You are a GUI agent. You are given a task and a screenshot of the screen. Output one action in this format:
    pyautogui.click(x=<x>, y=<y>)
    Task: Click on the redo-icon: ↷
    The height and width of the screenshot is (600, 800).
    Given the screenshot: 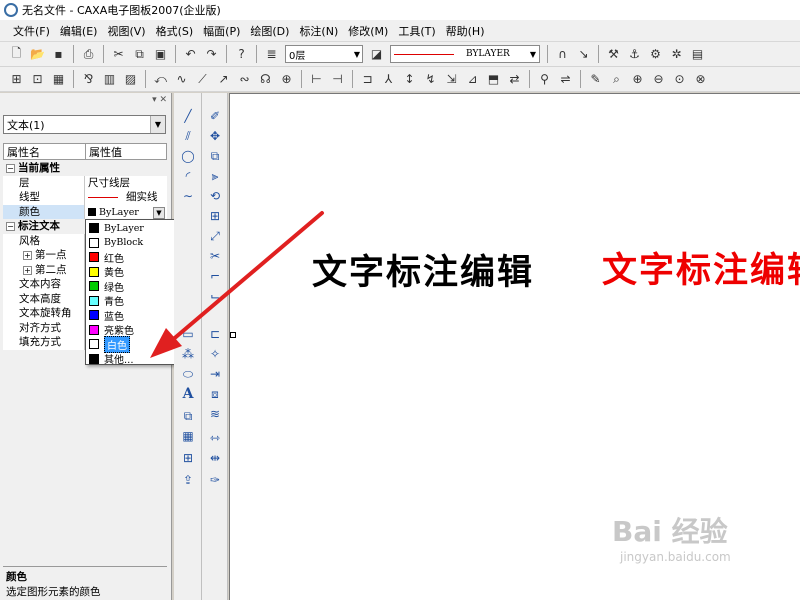 What is the action you would take?
    pyautogui.click(x=211, y=54)
    